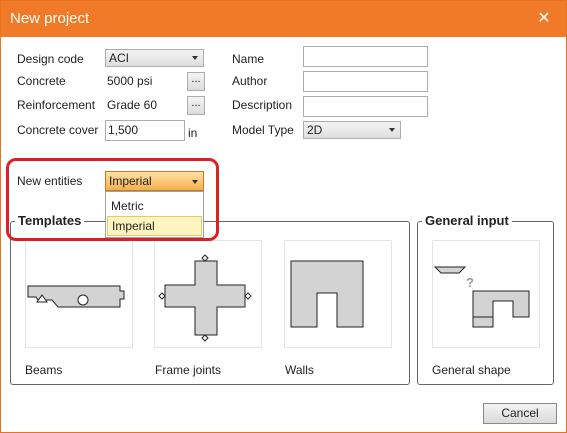 Image resolution: width=567 pixels, height=433 pixels. I want to click on reinforcement-label: Reinforcement, so click(56, 105).